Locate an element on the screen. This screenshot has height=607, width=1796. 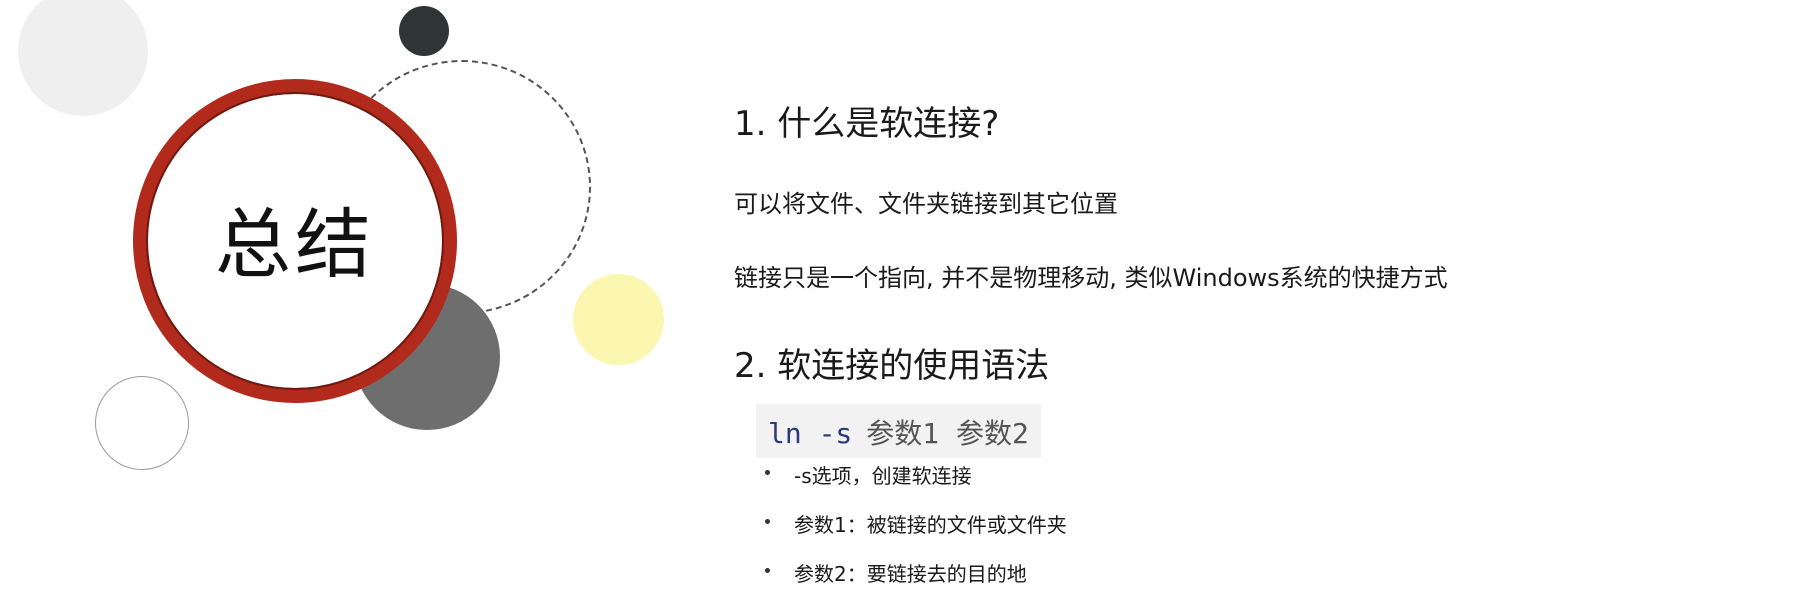
page-title: 总结 is located at coordinates (295, 244).